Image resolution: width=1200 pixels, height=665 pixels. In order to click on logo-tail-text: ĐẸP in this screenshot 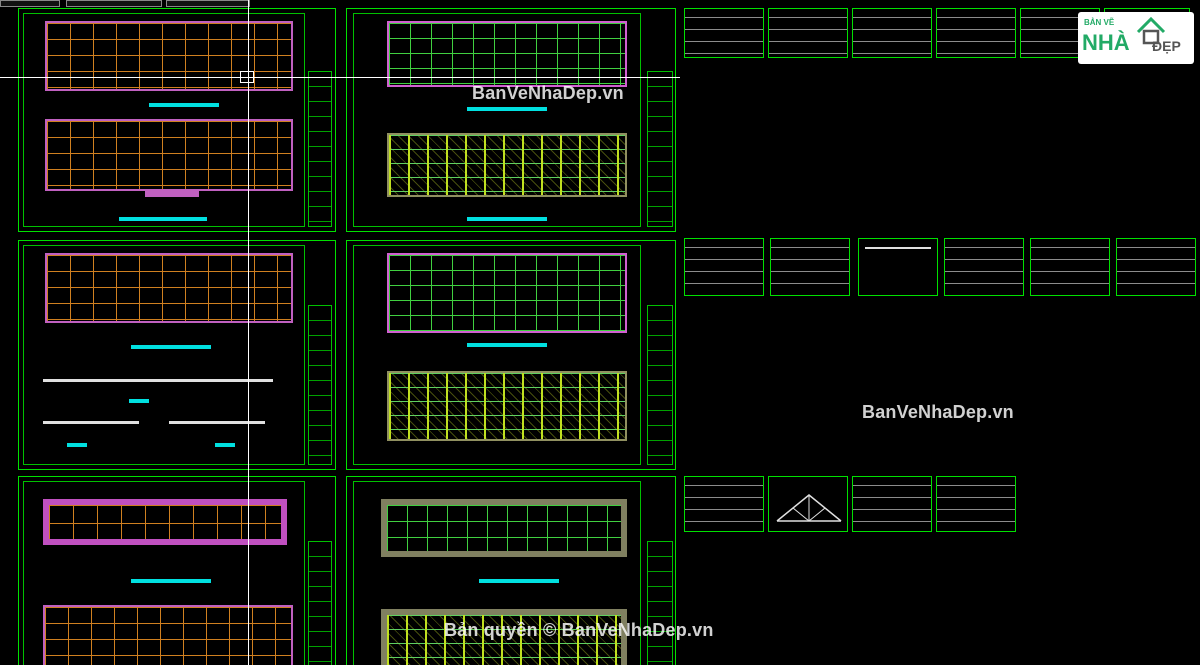, I will do `click(1166, 46)`.